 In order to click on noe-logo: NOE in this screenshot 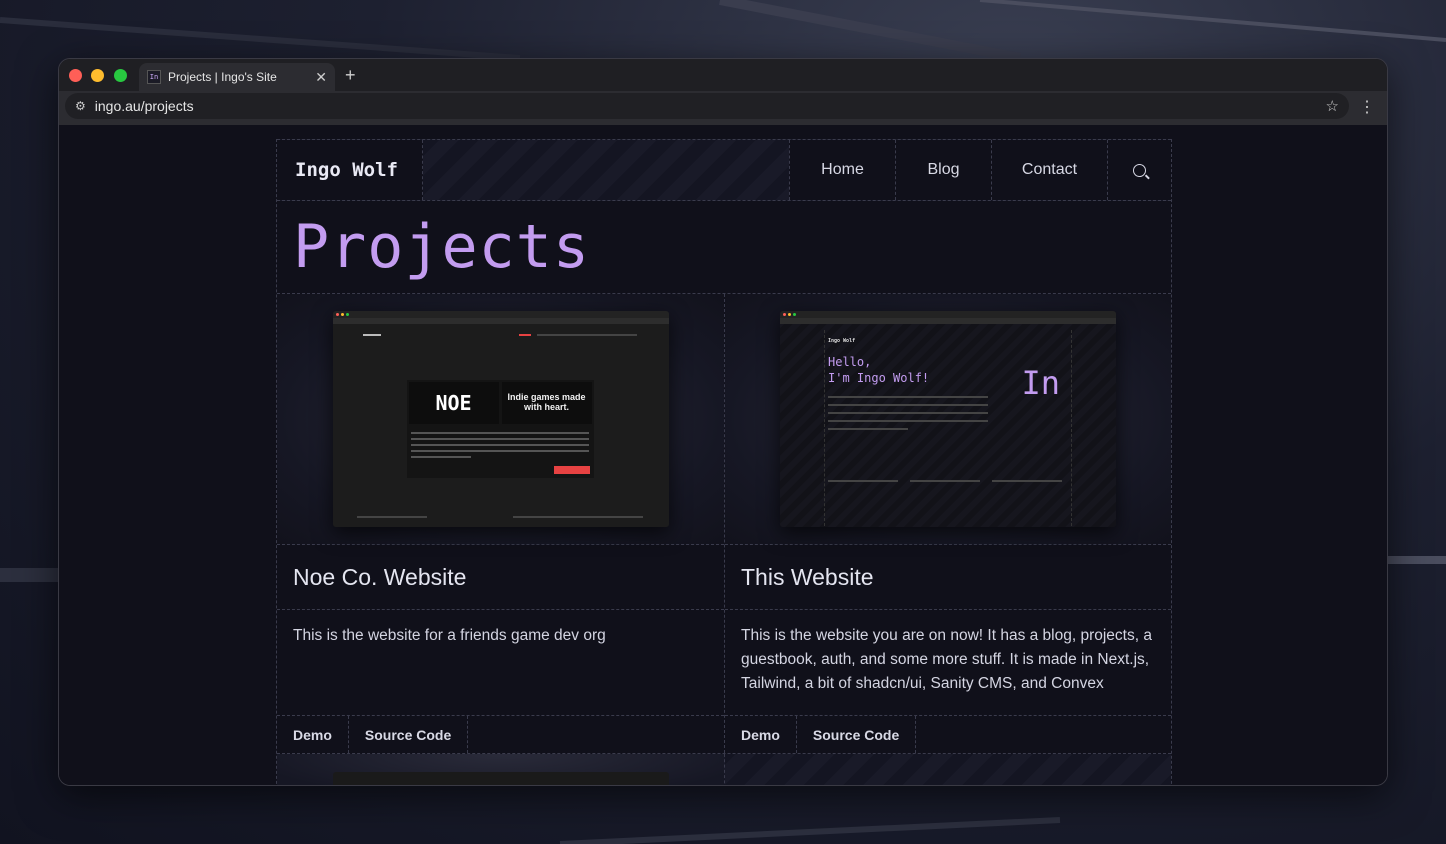, I will do `click(453, 403)`.